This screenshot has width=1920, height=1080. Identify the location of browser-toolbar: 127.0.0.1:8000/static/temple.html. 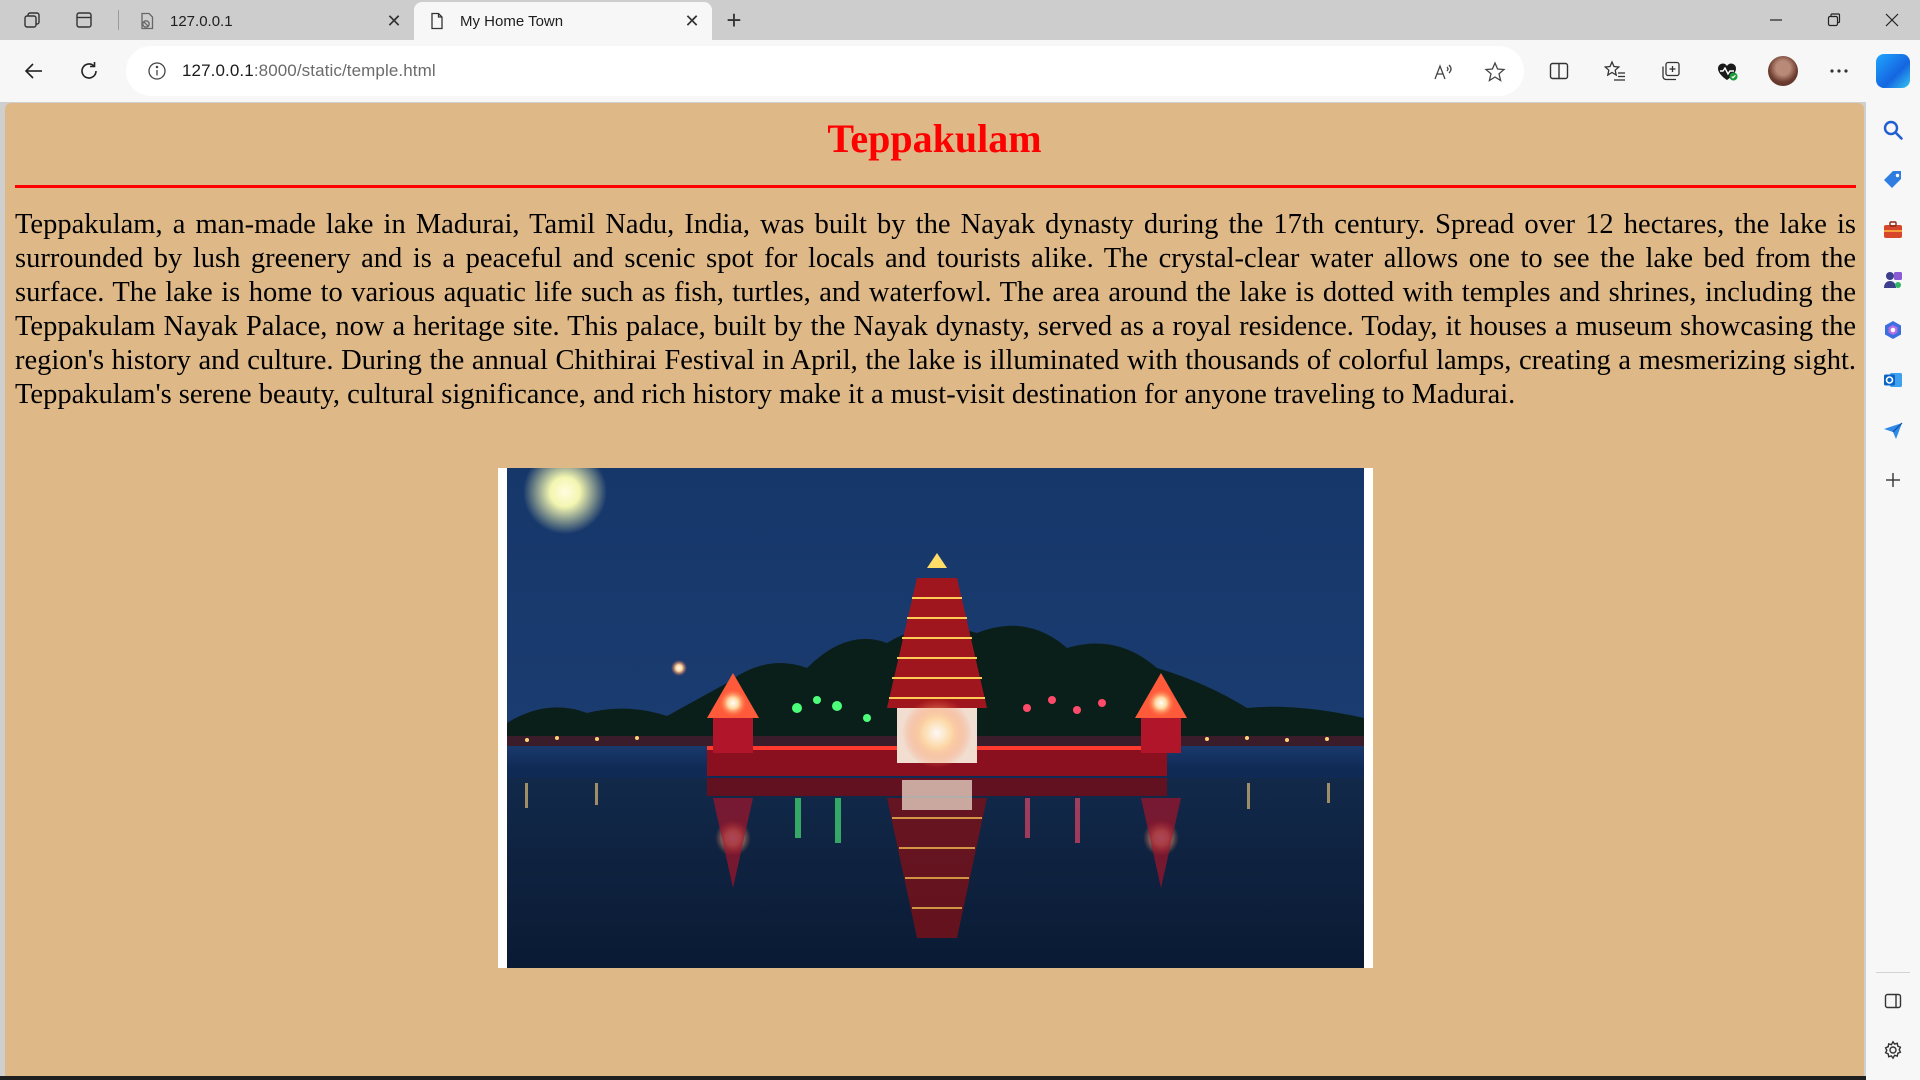
(960, 71).